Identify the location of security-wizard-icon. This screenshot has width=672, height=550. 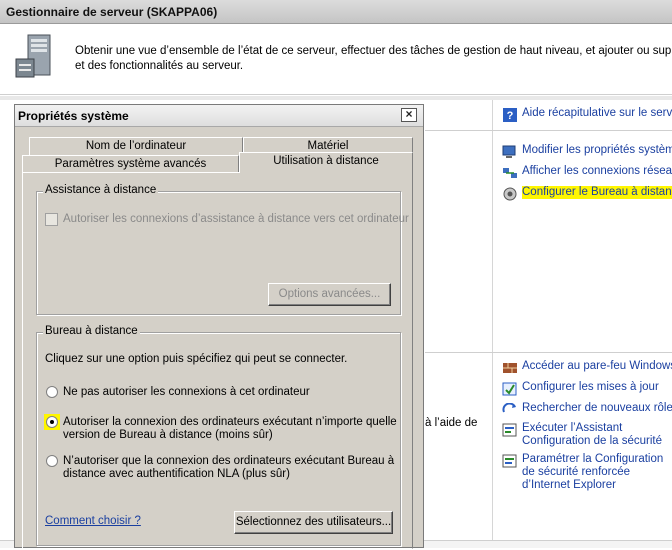
(509, 430).